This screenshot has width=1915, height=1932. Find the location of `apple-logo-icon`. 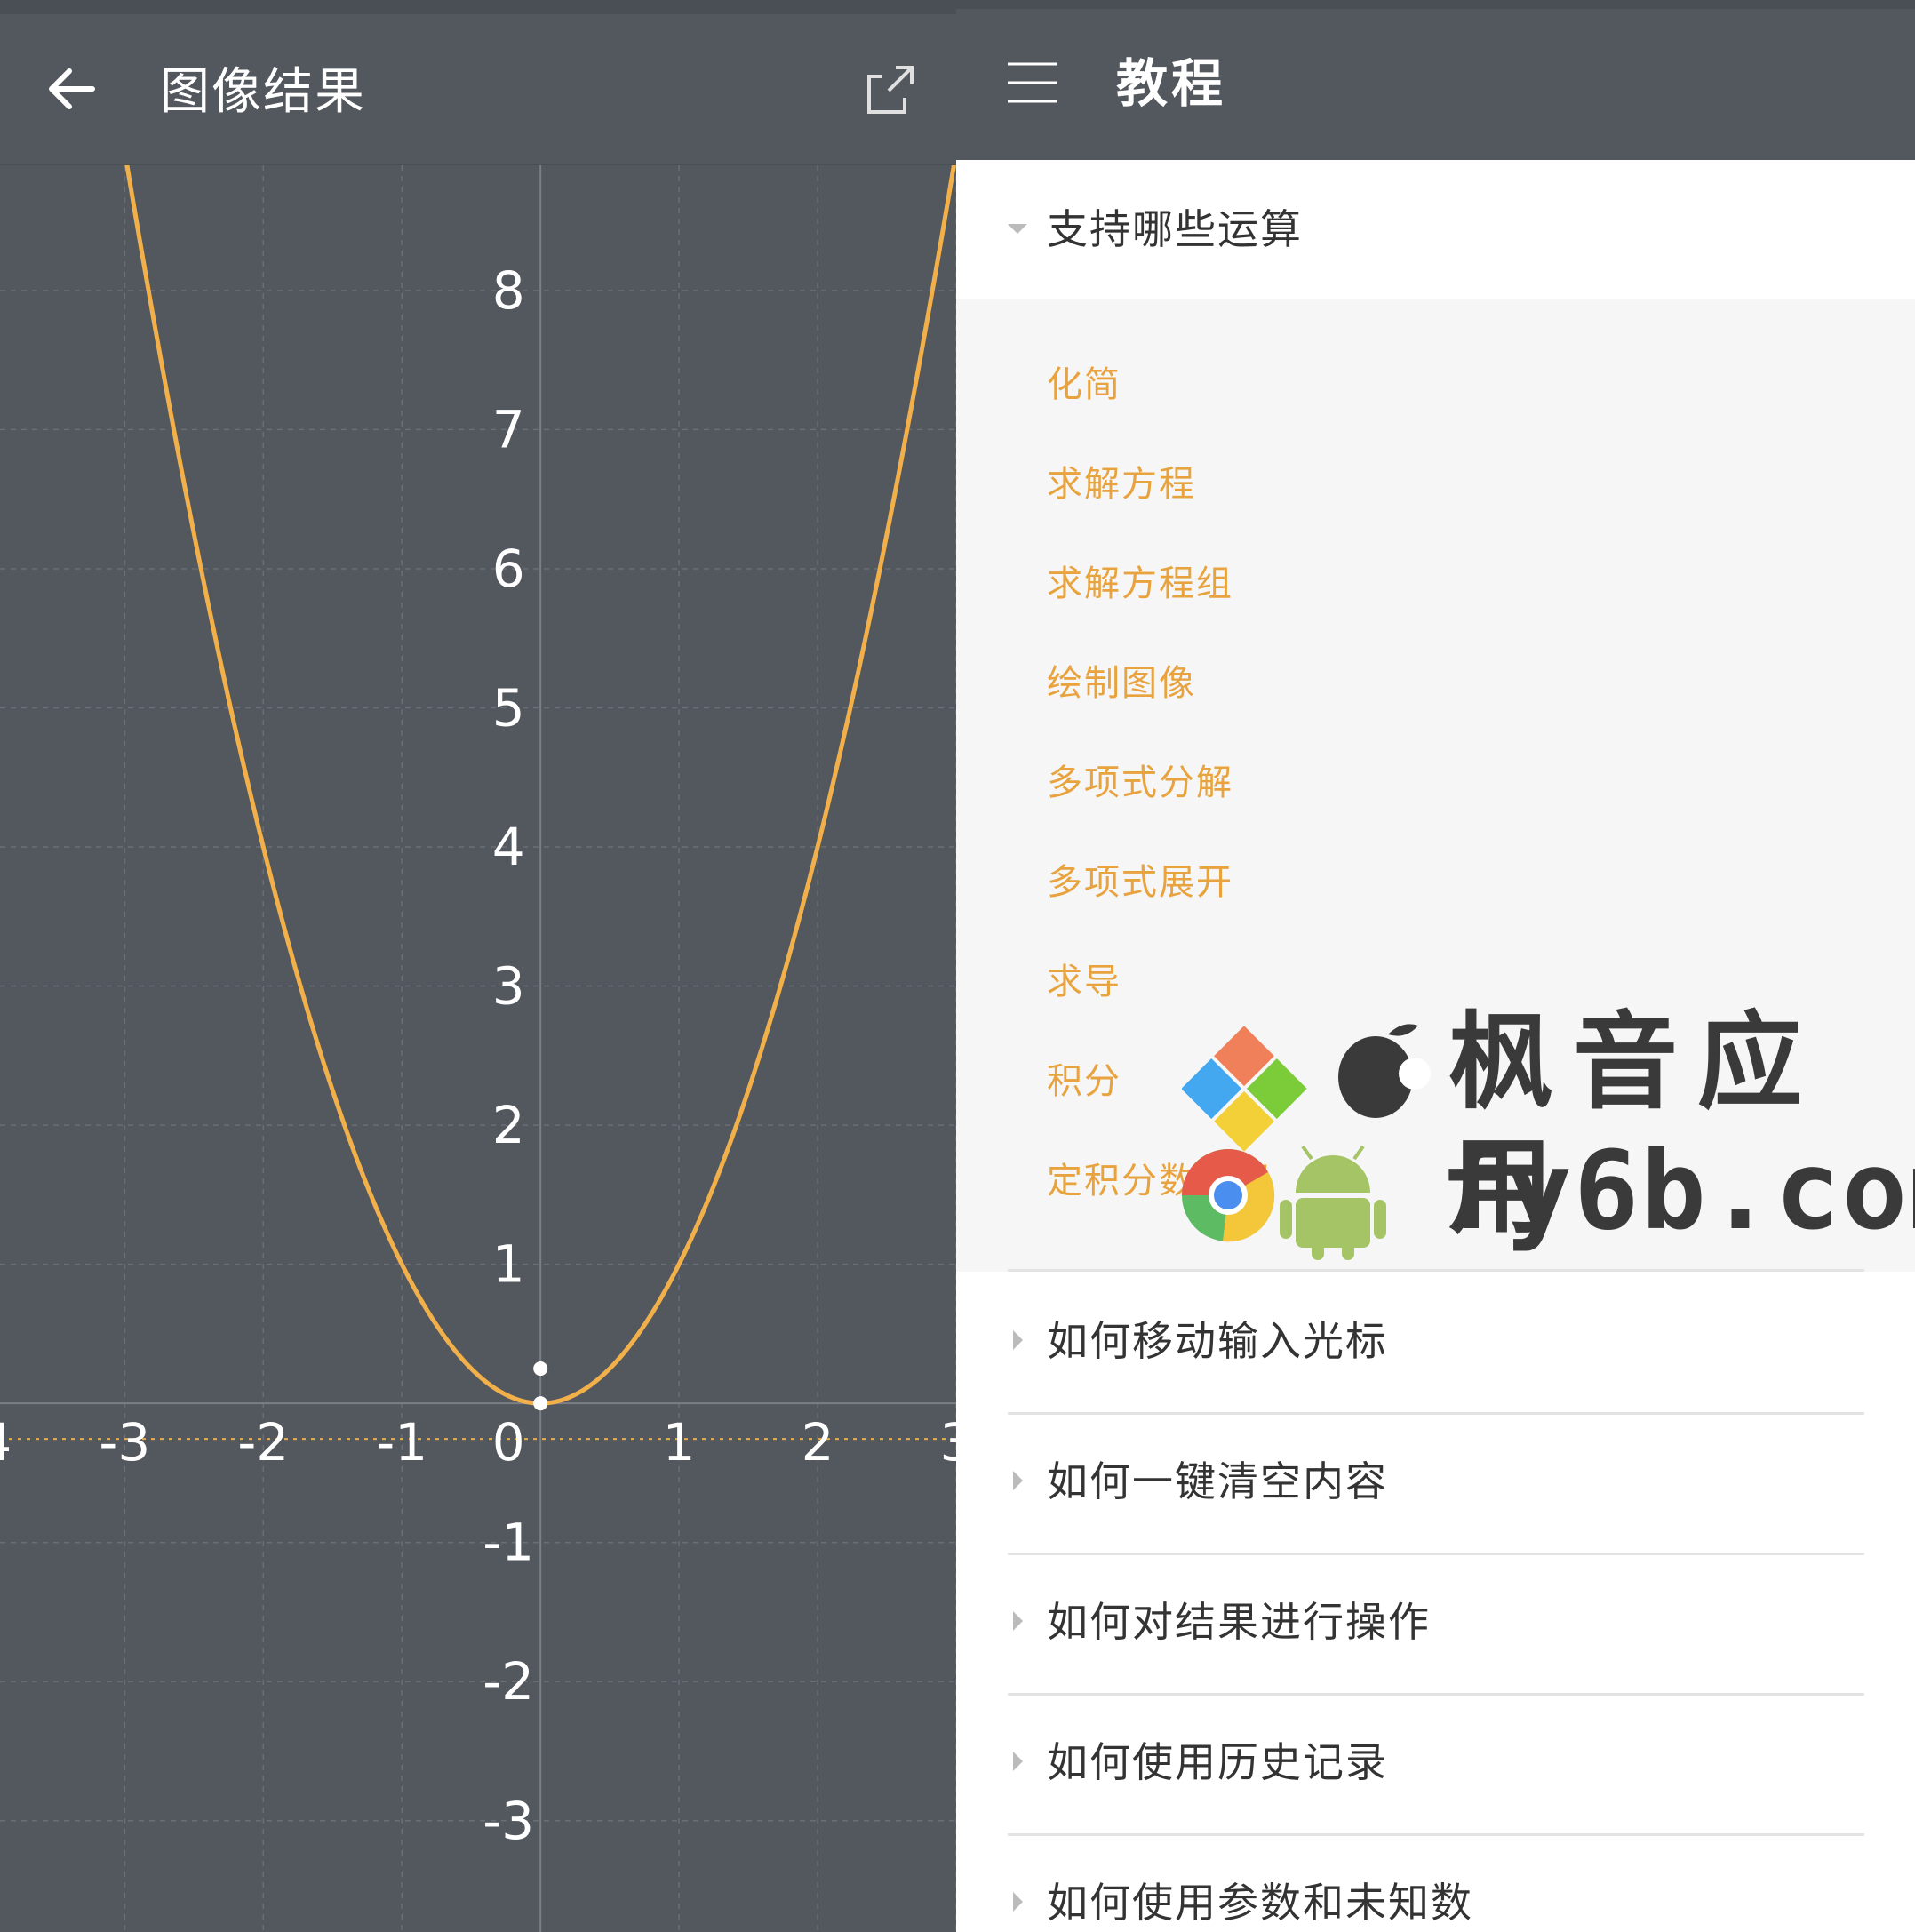

apple-logo-icon is located at coordinates (1384, 1071).